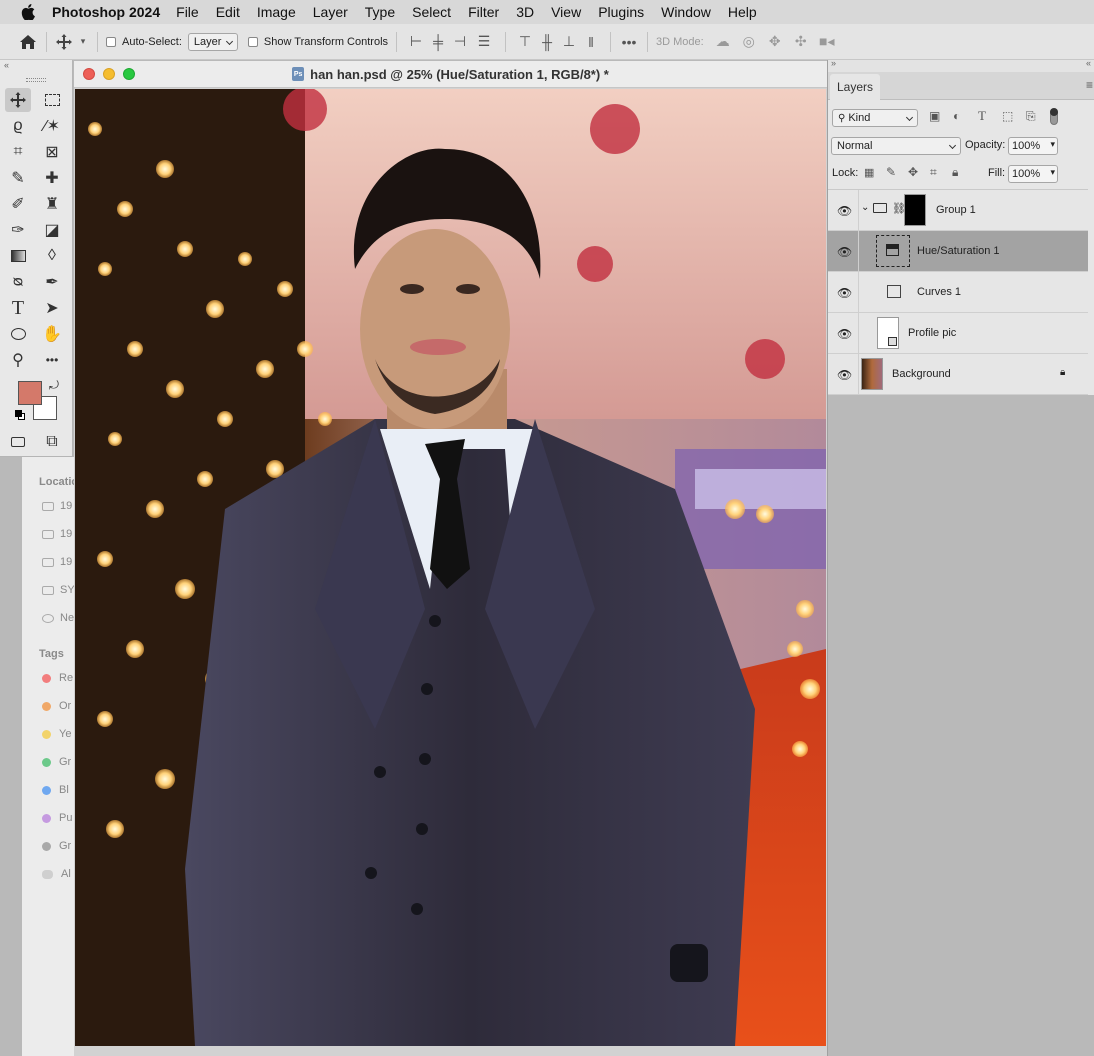 This screenshot has height=1056, width=1094. Describe the element at coordinates (934, 116) in the screenshot. I see `filter-pixel-icon: ▣` at that location.